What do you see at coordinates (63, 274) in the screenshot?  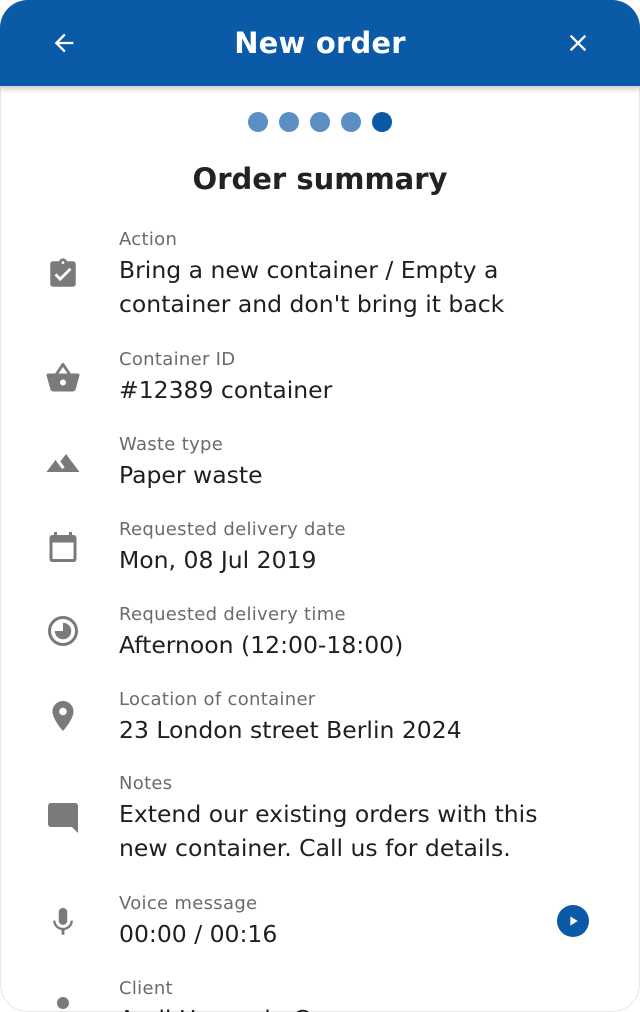 I see `clipboard-check-icon` at bounding box center [63, 274].